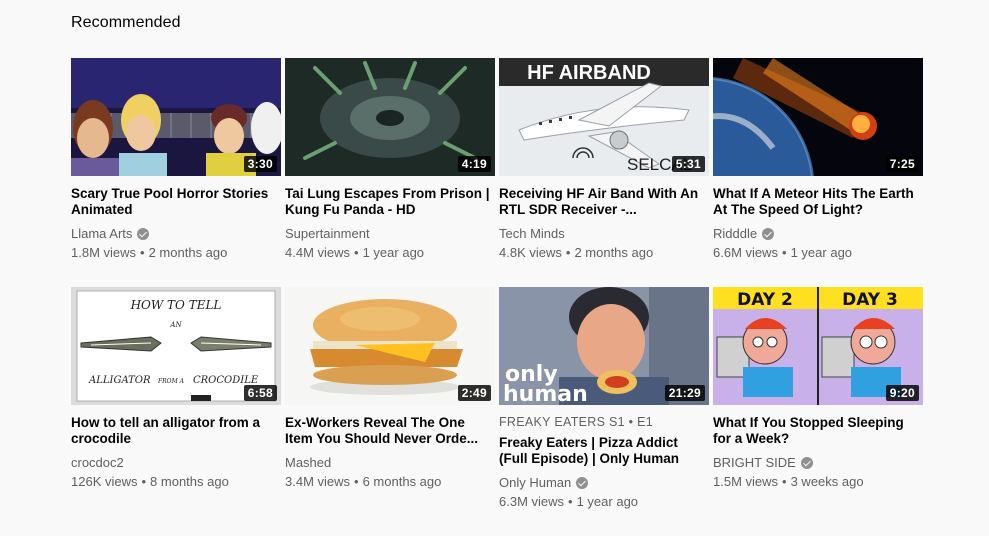  What do you see at coordinates (604, 117) in the screenshot?
I see `video-thumbnail: HF AIRBAND SELCAL 5:31` at bounding box center [604, 117].